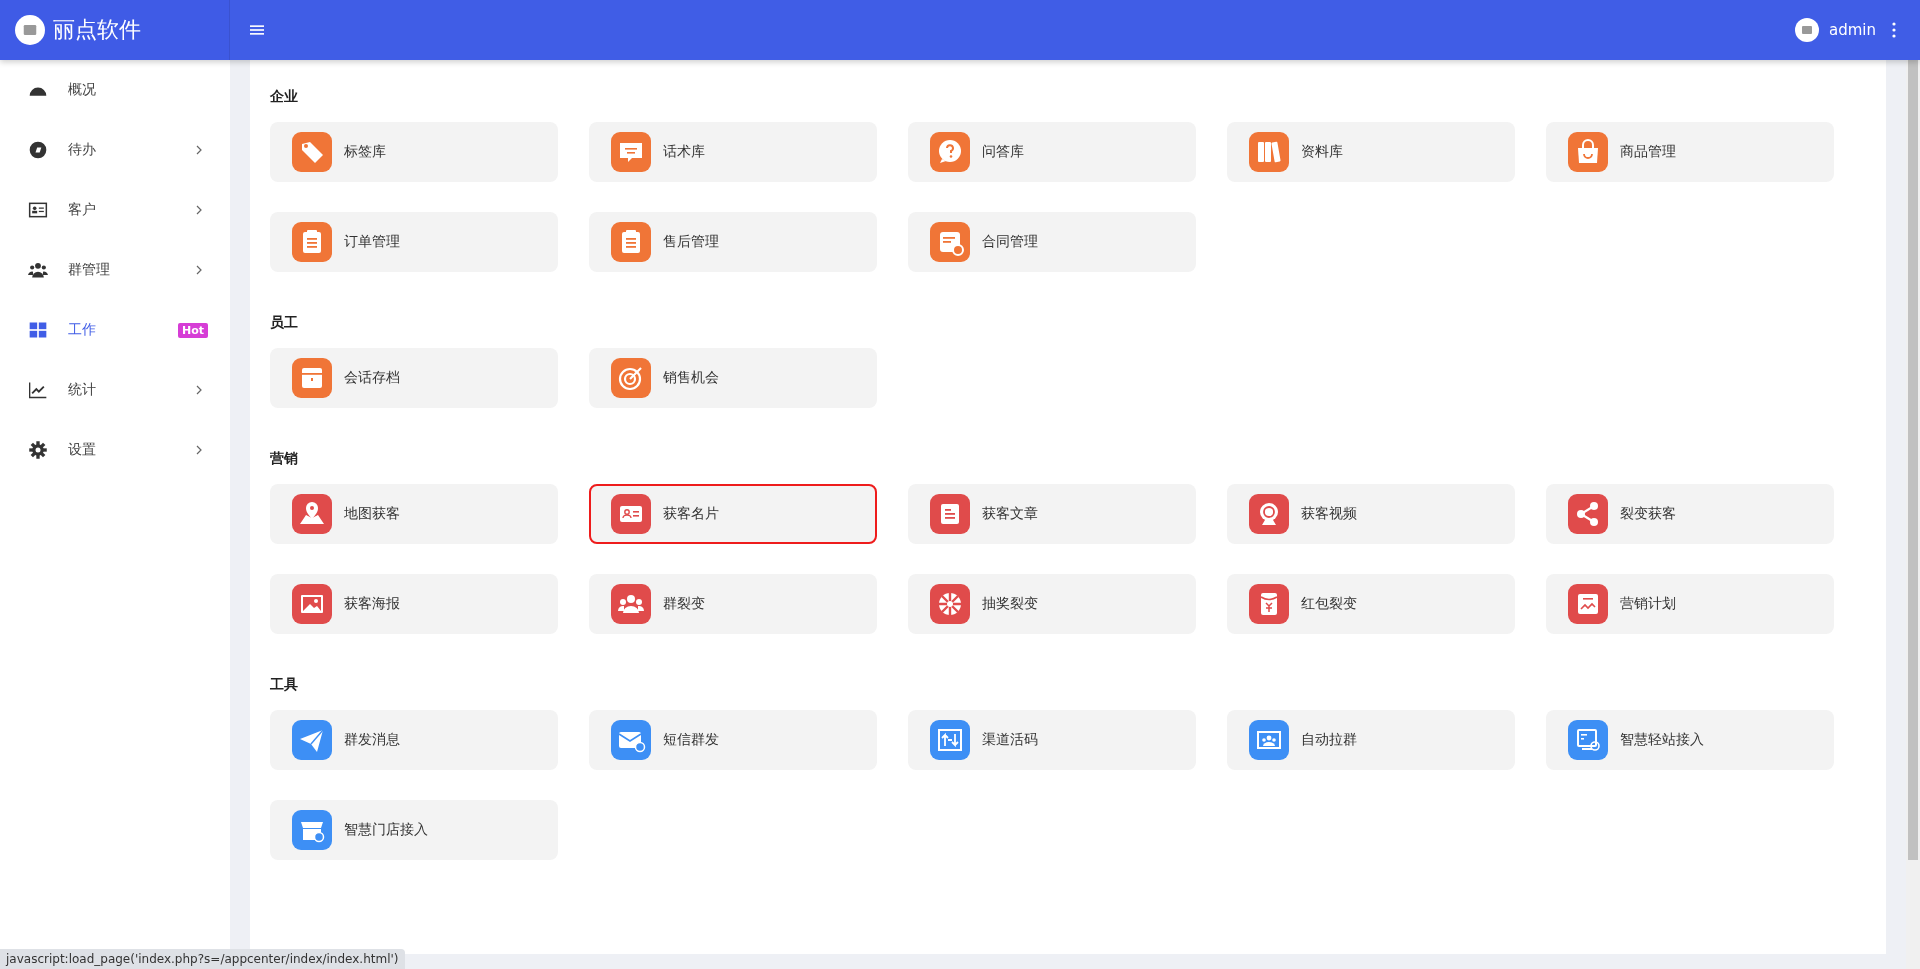 Image resolution: width=1920 pixels, height=969 pixels. I want to click on app-card: 渠道活码, so click(1052, 740).